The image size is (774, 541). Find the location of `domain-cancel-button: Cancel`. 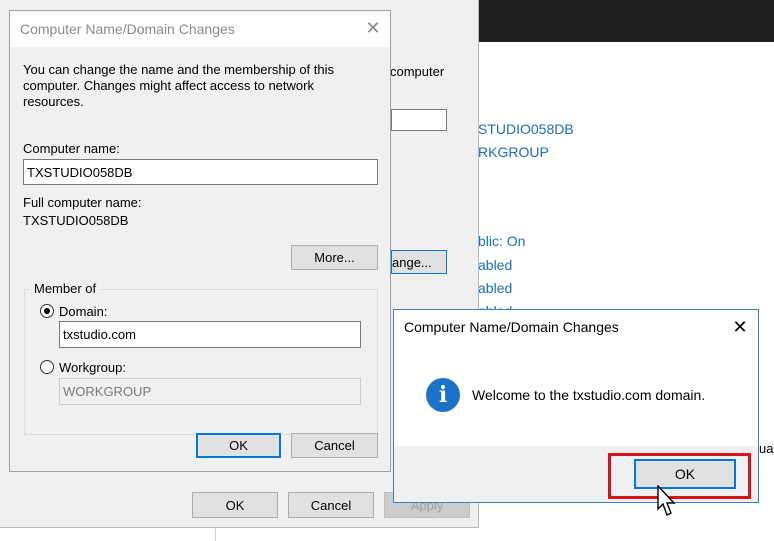

domain-cancel-button: Cancel is located at coordinates (334, 445).